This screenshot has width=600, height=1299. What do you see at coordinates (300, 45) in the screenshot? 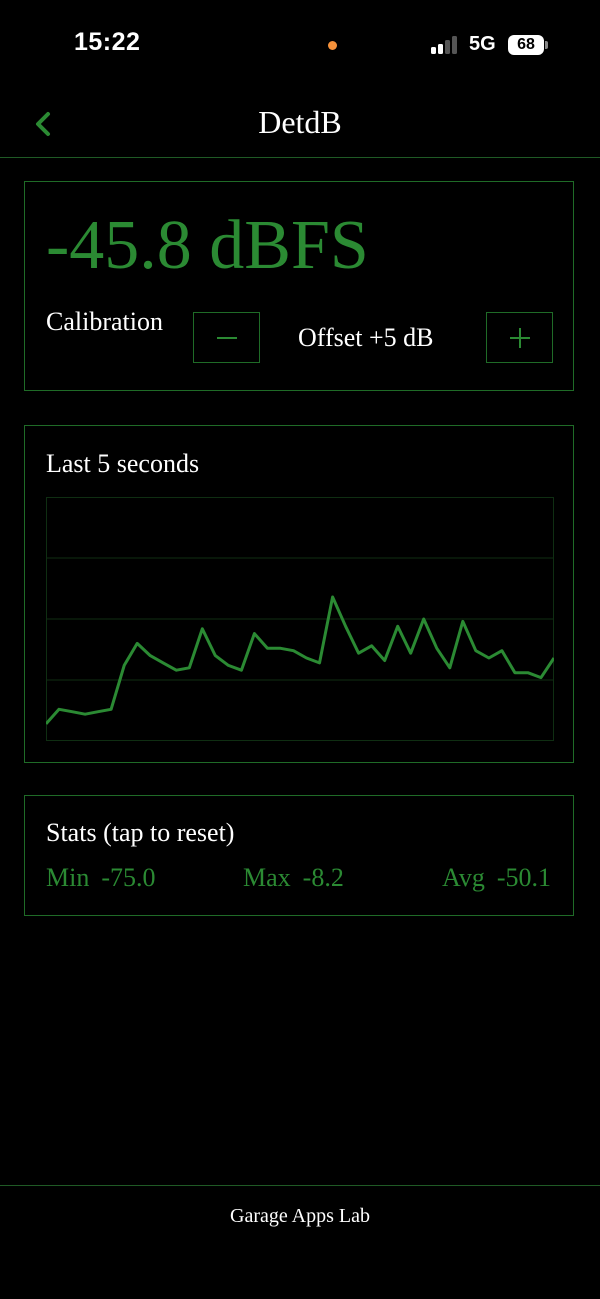
I see `status-bar: 15:22 5G 68` at bounding box center [300, 45].